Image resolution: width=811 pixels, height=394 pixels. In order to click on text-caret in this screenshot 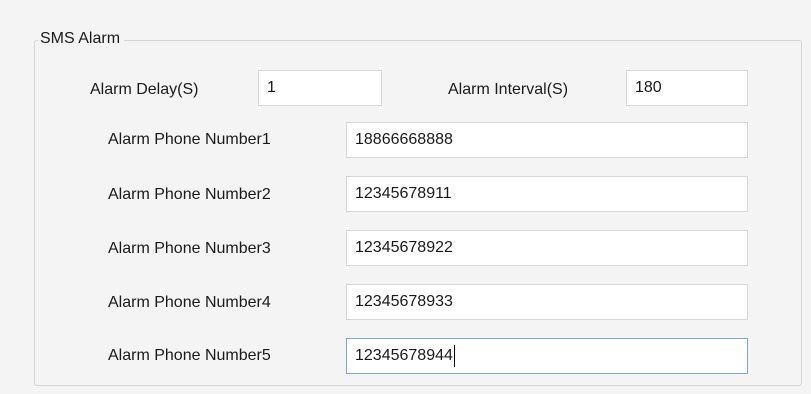, I will do `click(454, 356)`.